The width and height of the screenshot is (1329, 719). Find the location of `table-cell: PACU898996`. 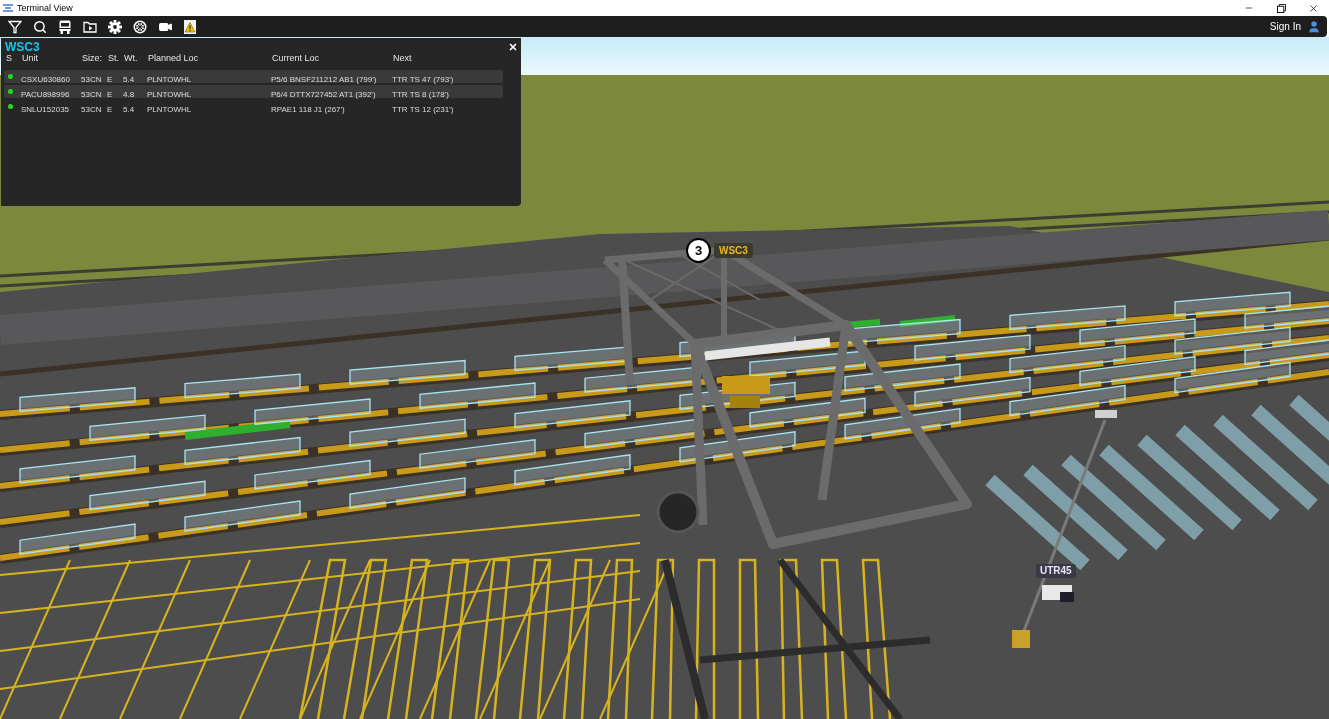

table-cell: PACU898996 is located at coordinates (45, 94).